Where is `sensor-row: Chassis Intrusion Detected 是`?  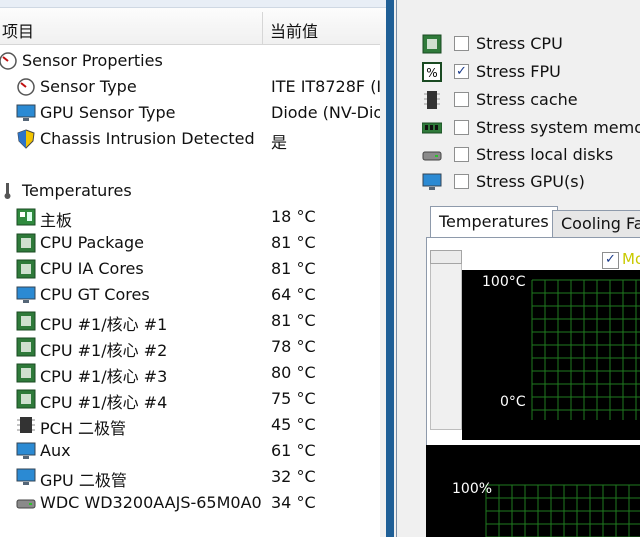 sensor-row: Chassis Intrusion Detected 是 is located at coordinates (193, 139).